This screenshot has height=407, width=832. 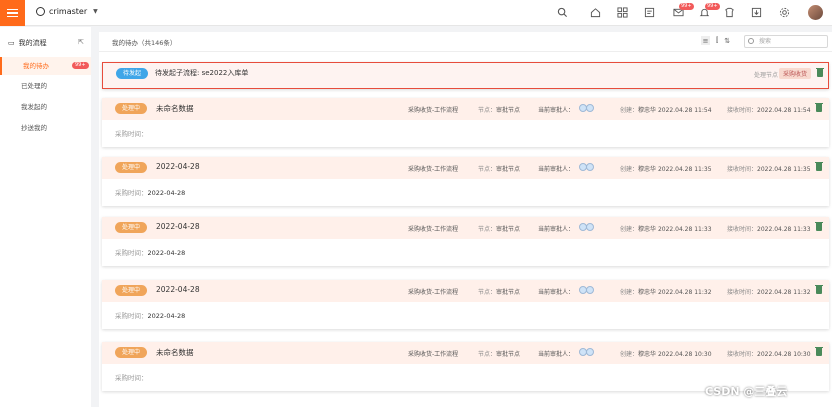 What do you see at coordinates (784, 169) in the screenshot?
I see `received-time: 2022.04.28 11:35` at bounding box center [784, 169].